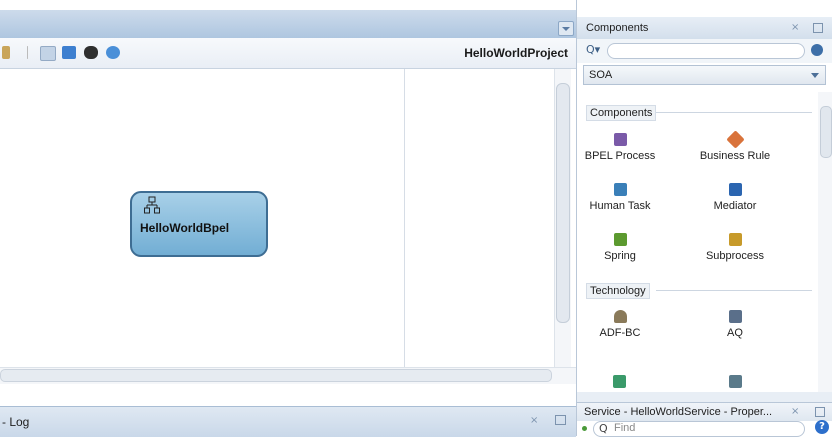 This screenshot has height=437, width=832. Describe the element at coordinates (593, 49) in the screenshot. I see `search-icon: Q▾` at that location.